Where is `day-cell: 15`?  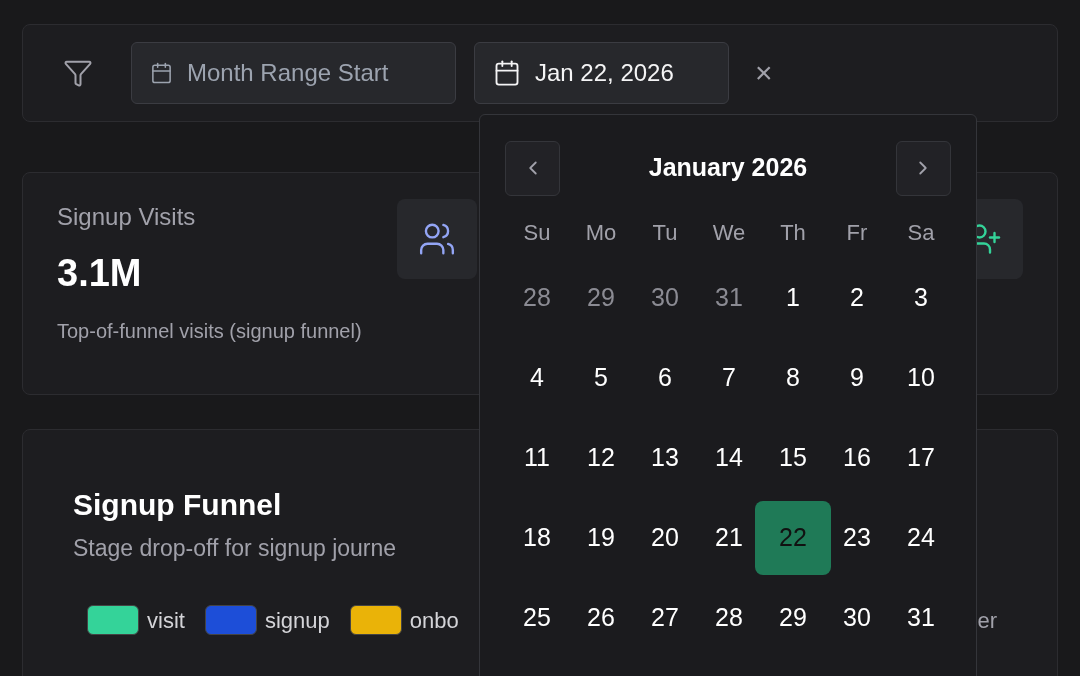
day-cell: 15 is located at coordinates (793, 458).